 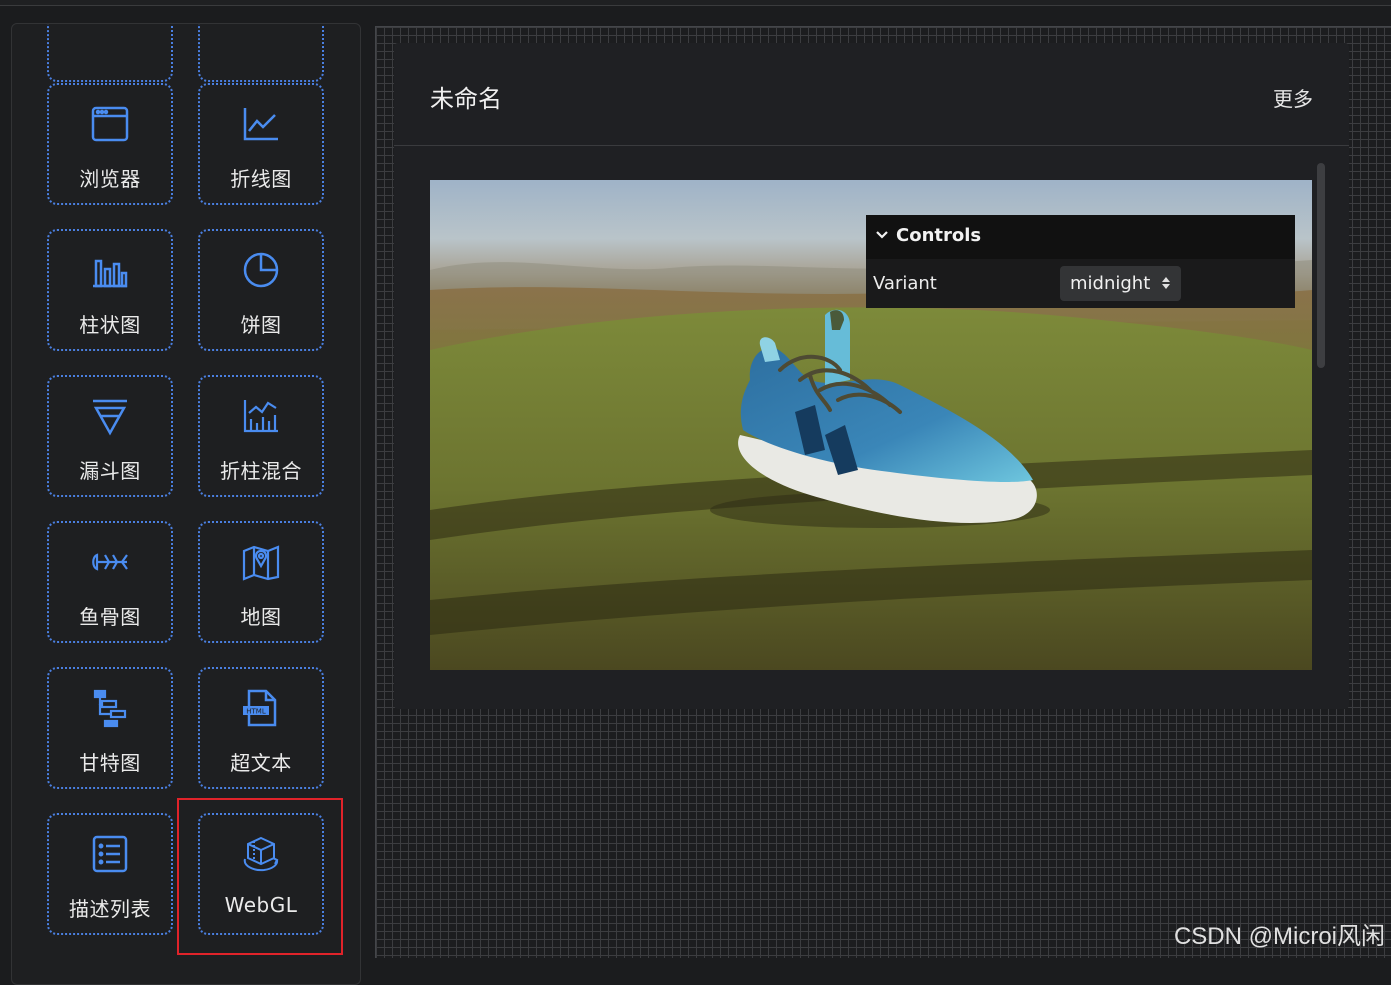 I want to click on palette-item-label: 超文本, so click(x=261, y=763).